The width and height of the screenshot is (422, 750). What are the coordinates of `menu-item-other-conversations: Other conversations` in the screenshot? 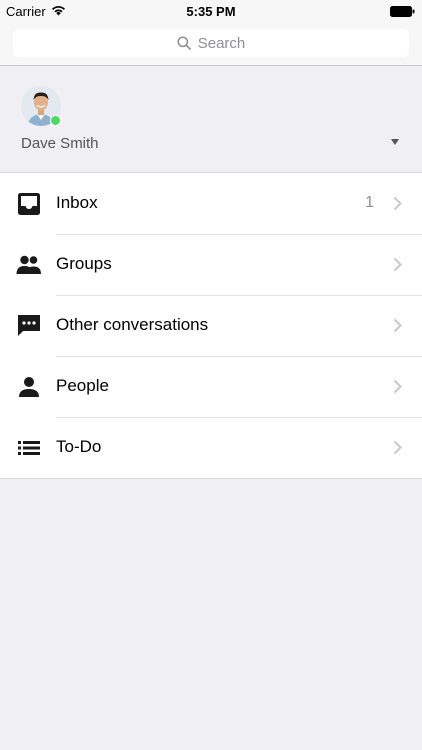 It's located at (211, 325).